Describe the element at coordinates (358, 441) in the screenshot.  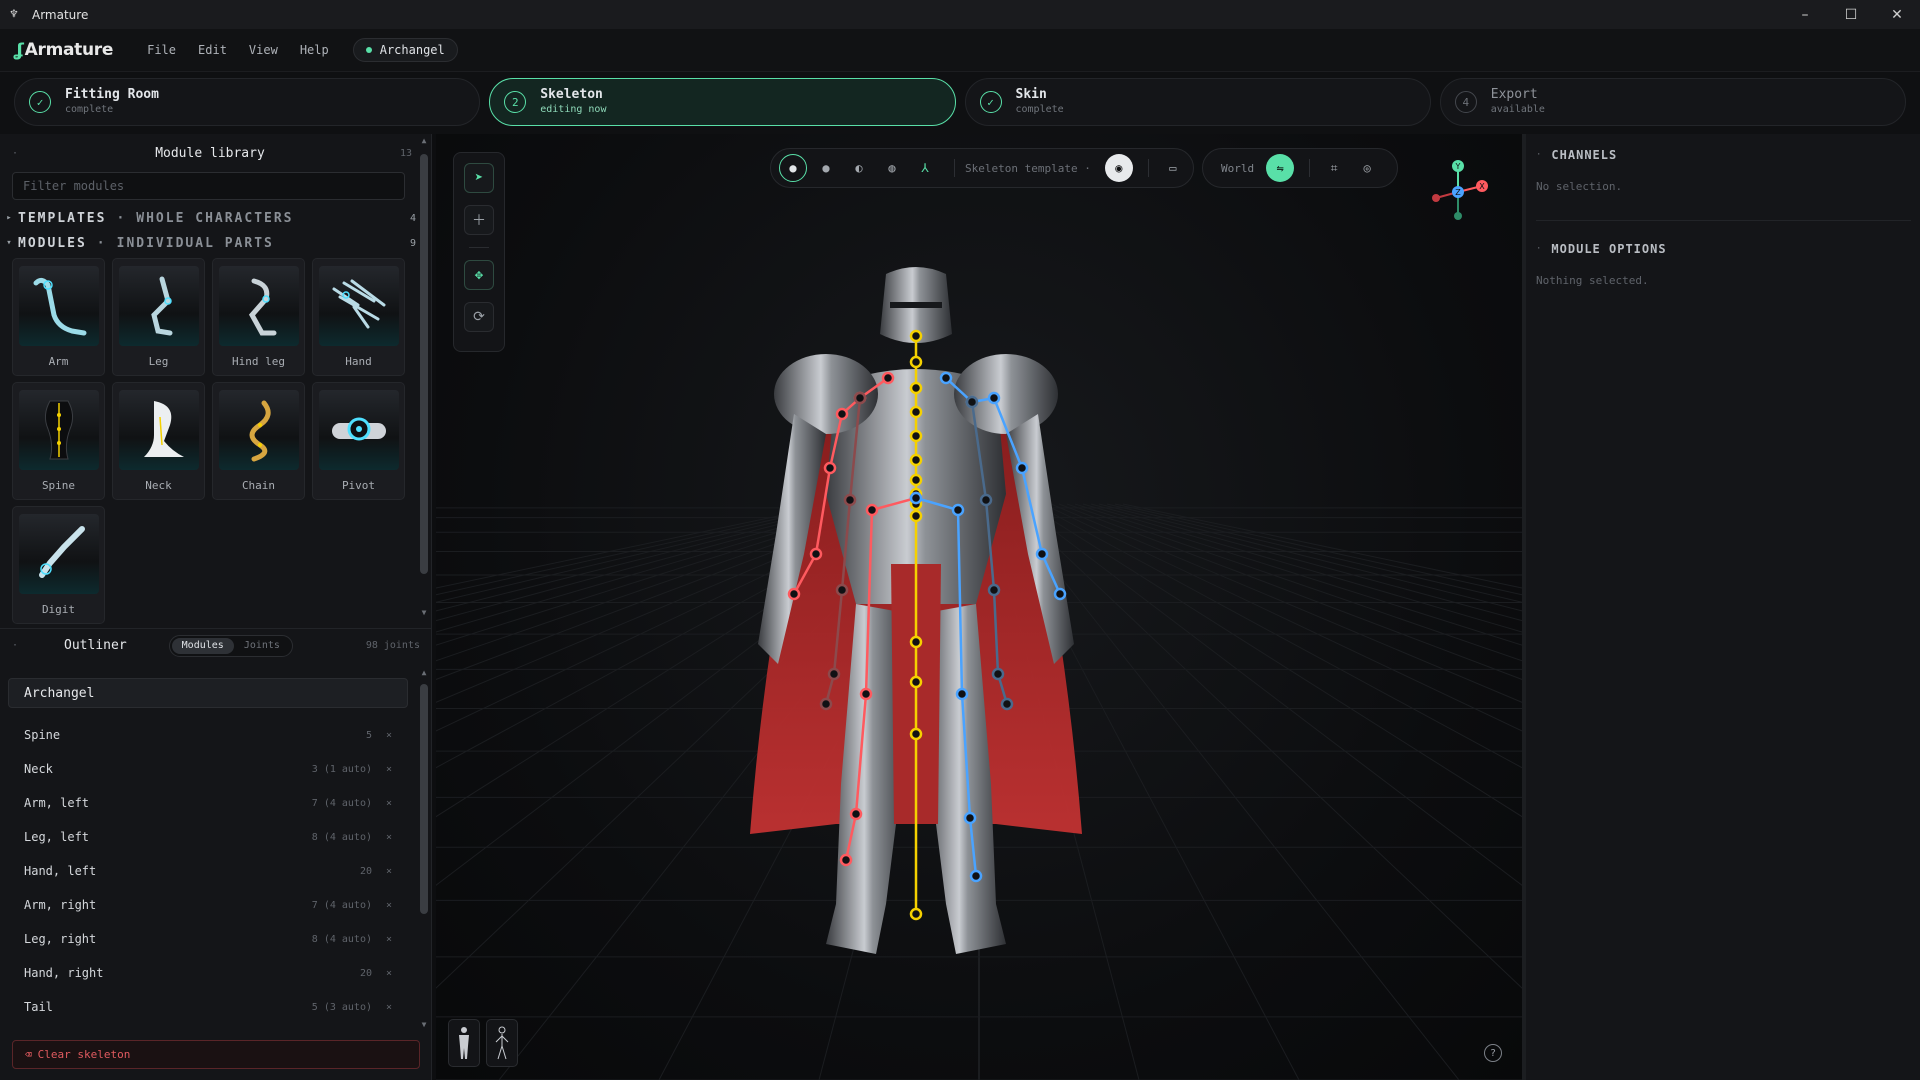
I see `module-tile-pivot: Pivot` at that location.